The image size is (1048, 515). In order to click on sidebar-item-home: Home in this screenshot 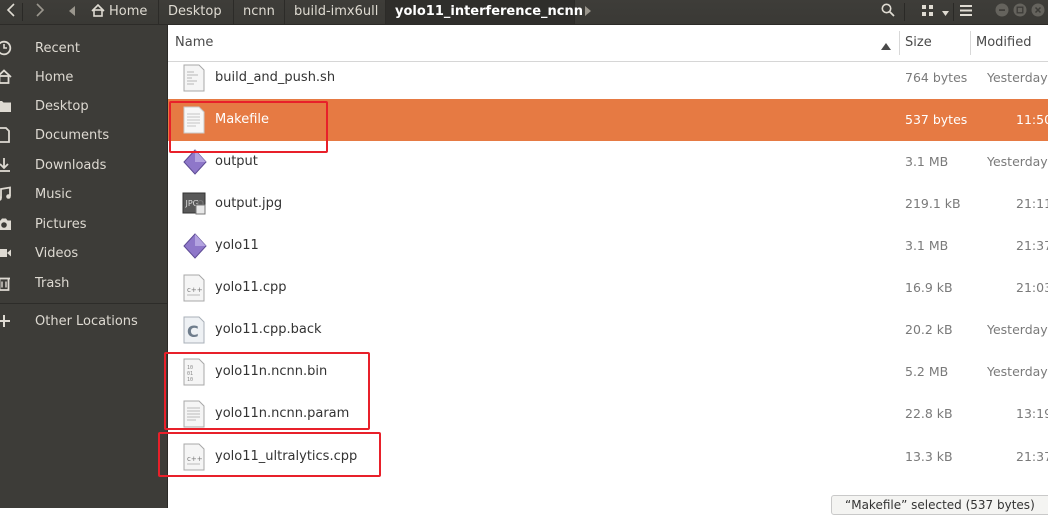, I will do `click(83, 77)`.